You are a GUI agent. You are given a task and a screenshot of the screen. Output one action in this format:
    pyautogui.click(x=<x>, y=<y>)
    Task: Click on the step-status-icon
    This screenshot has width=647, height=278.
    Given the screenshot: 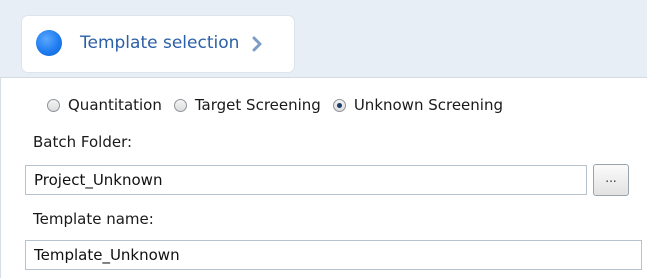 What is the action you would take?
    pyautogui.click(x=49, y=43)
    